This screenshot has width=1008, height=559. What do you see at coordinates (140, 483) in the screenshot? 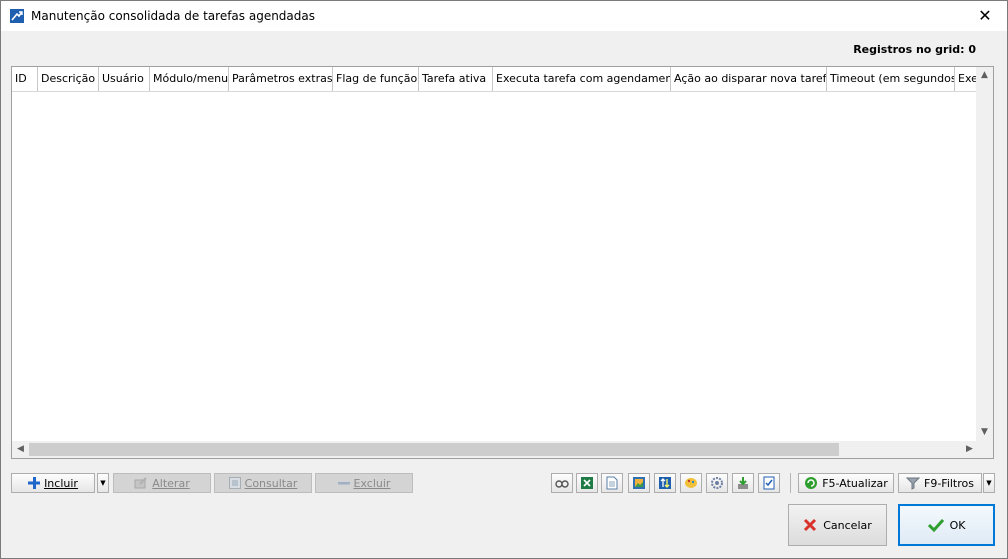
I see `edit-icon` at bounding box center [140, 483].